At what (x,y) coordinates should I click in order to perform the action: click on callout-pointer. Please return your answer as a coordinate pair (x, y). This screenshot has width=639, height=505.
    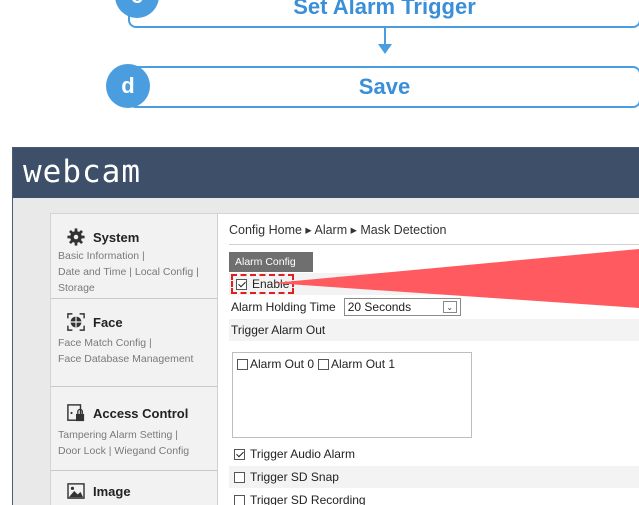
    Looking at the image, I should click on (456, 278).